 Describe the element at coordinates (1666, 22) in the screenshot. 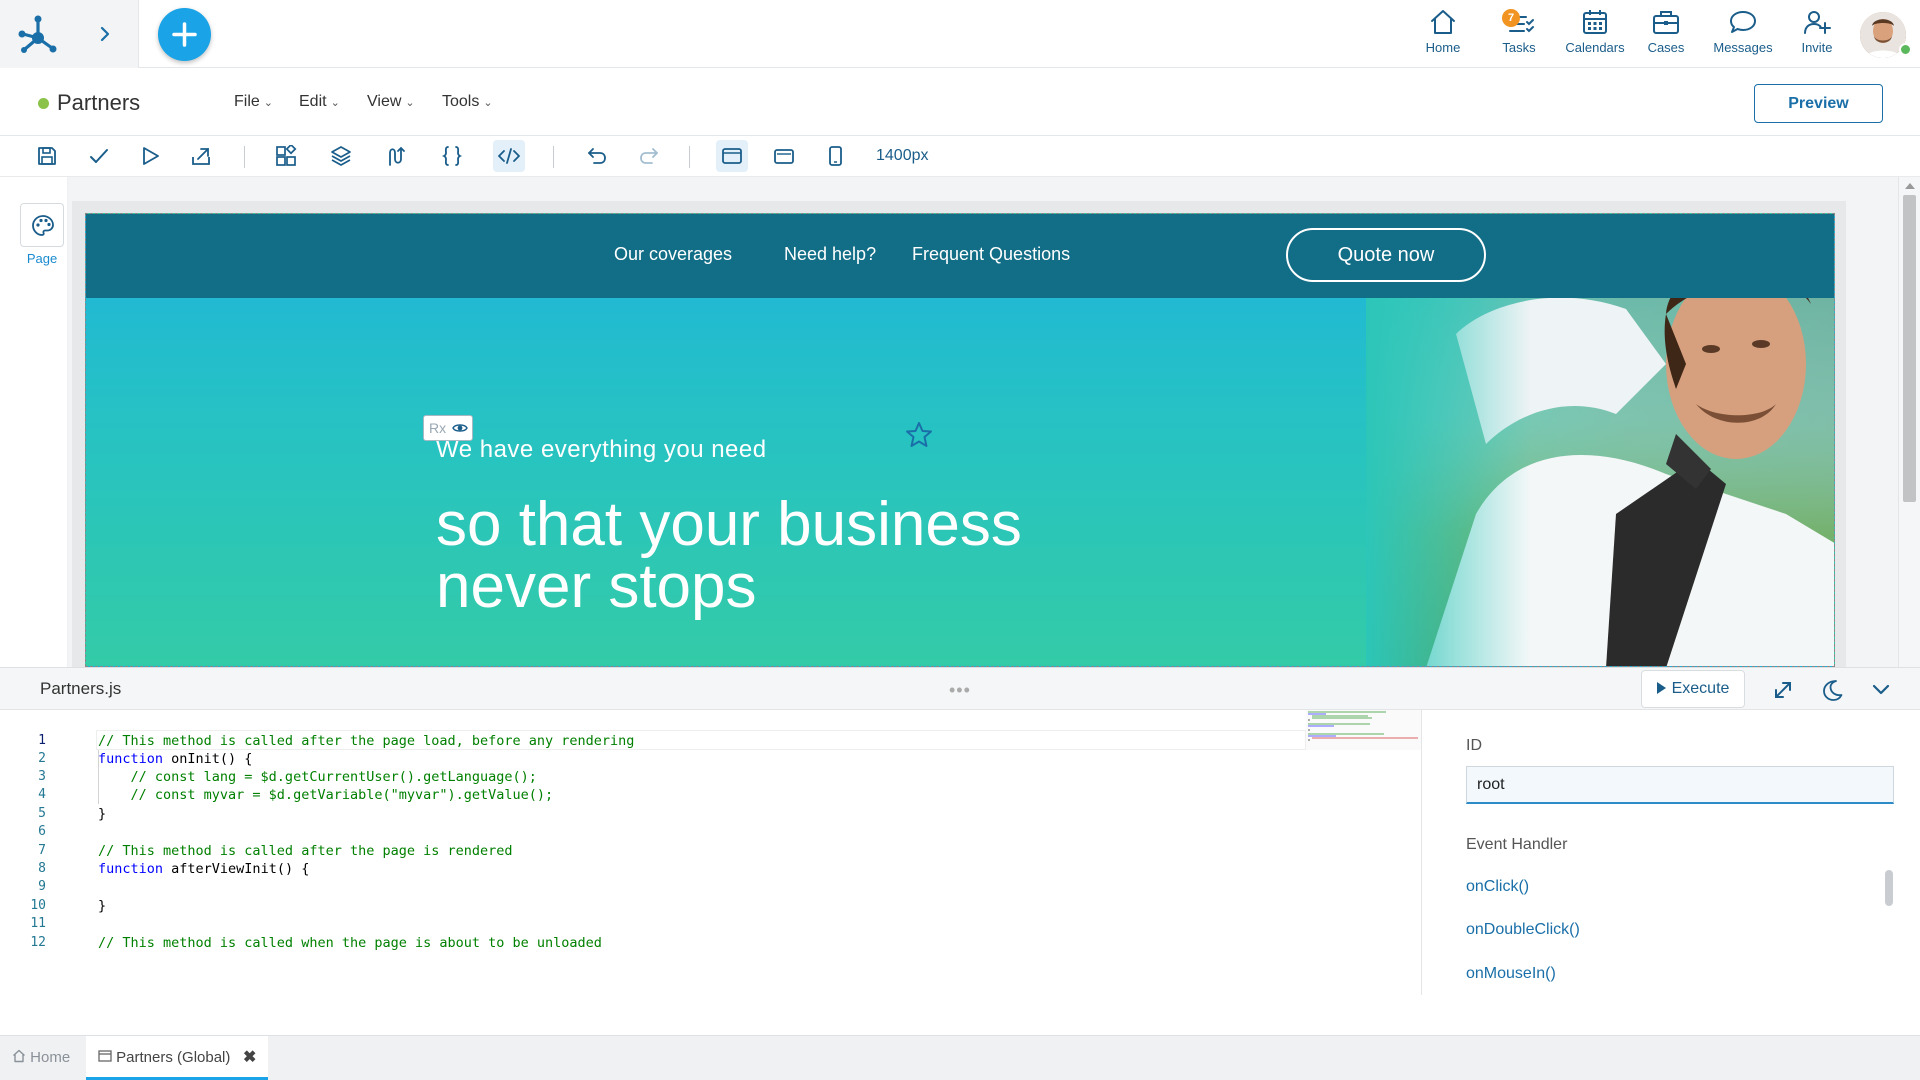

I see `briefcase-icon` at that location.